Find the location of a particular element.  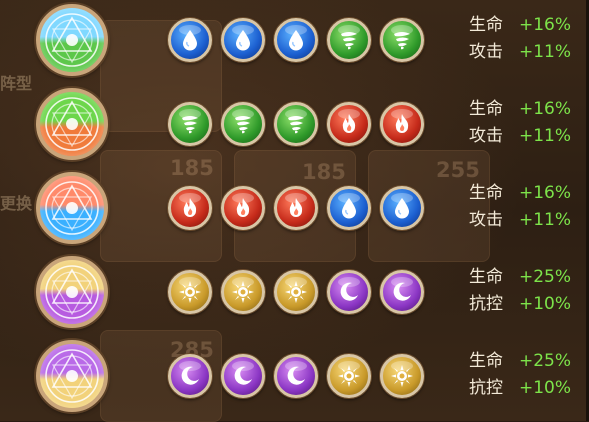

water-wind-emblem-icon is located at coordinates (72, 40).